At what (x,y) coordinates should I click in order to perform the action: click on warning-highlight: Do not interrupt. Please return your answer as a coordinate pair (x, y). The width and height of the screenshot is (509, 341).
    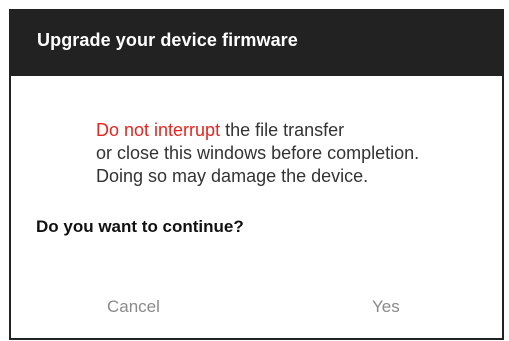
    Looking at the image, I should click on (158, 130).